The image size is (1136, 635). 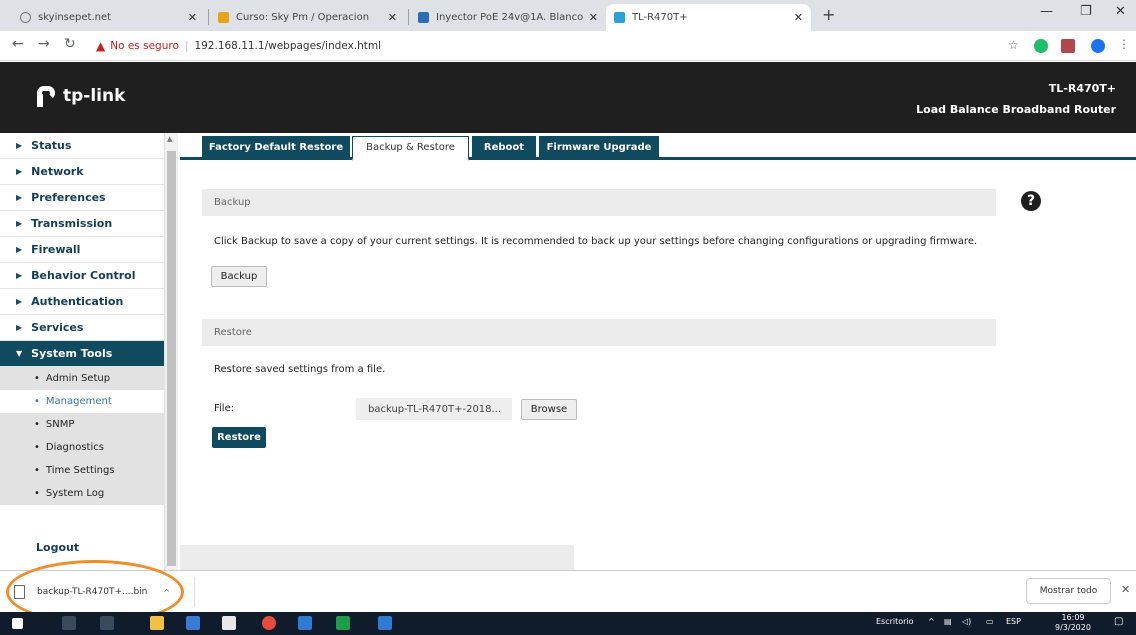 What do you see at coordinates (82, 493) in the screenshot?
I see `sidebar-subitem-system-log: • System Log` at bounding box center [82, 493].